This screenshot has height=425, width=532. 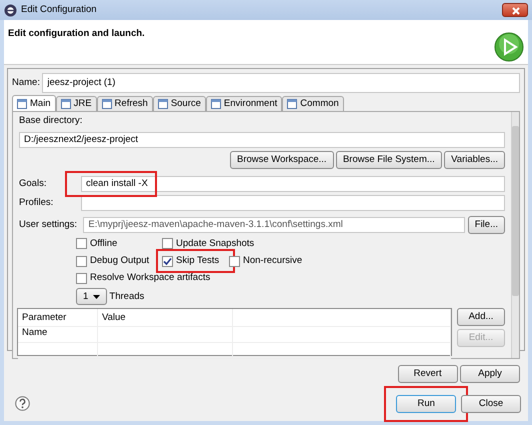 I want to click on checkbox-label: Debug Output, so click(x=120, y=261).